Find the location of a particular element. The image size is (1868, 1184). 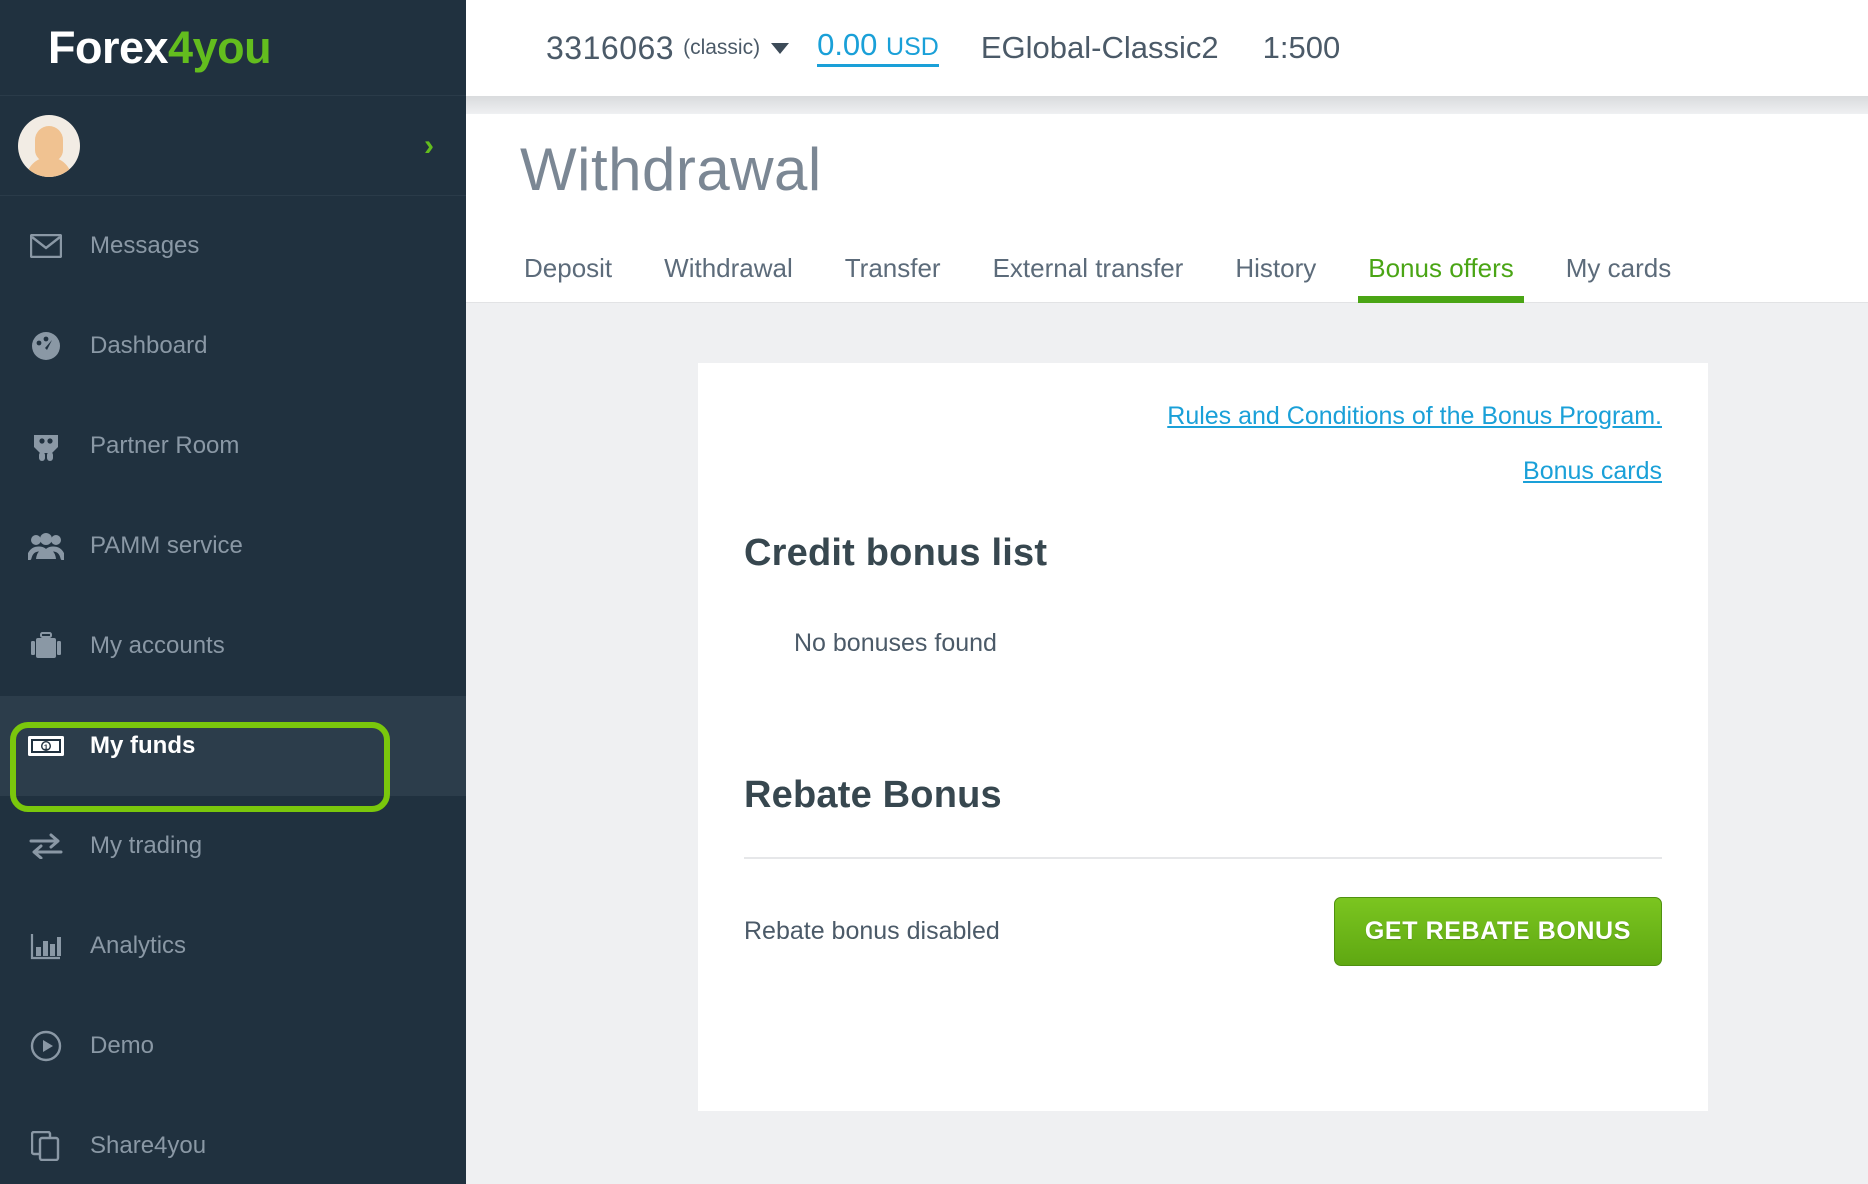

account-leverage: 1:500 is located at coordinates (1301, 47).